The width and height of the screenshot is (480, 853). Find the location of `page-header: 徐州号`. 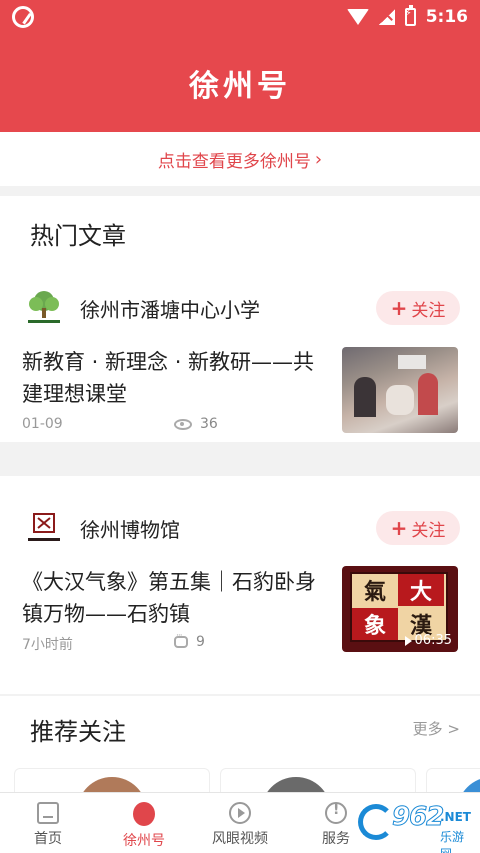

page-header: 徐州号 is located at coordinates (240, 83).